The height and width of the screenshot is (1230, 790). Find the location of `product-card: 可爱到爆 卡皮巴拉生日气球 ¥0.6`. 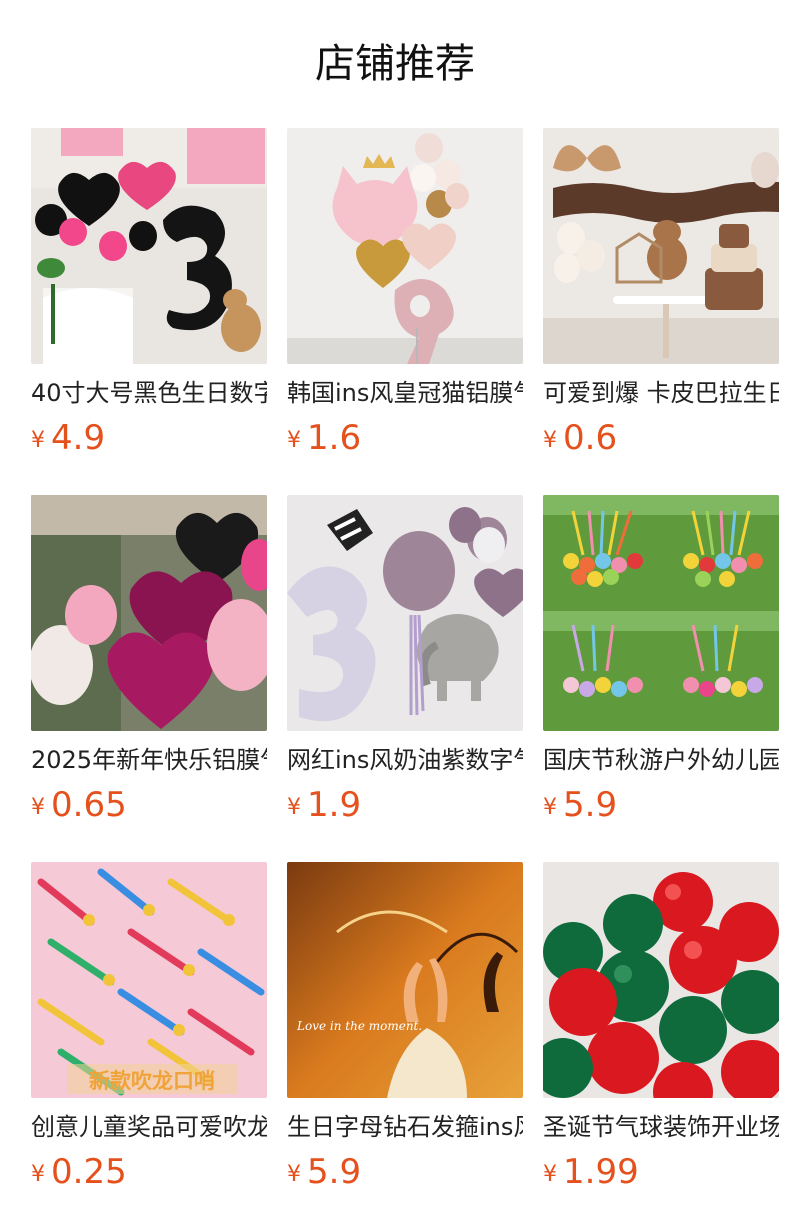

product-card: 可爱到爆 卡皮巴拉生日气球 ¥0.6 is located at coordinates (661, 311).